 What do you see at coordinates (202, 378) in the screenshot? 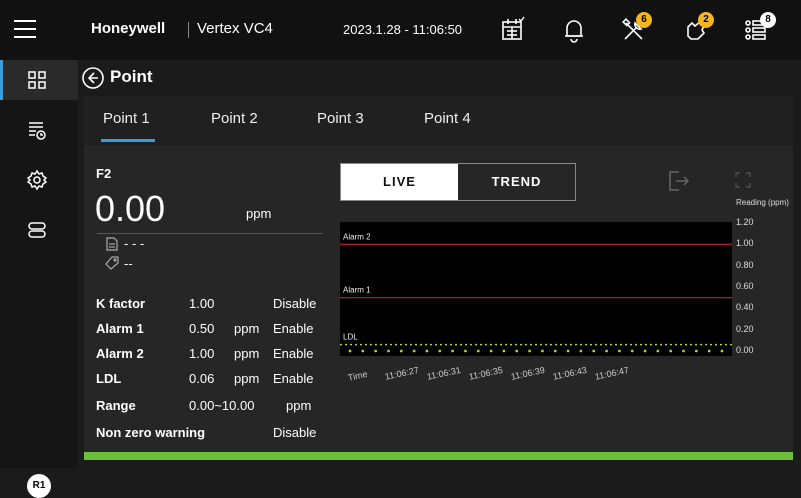
I see `ldl-value: 0.06` at bounding box center [202, 378].